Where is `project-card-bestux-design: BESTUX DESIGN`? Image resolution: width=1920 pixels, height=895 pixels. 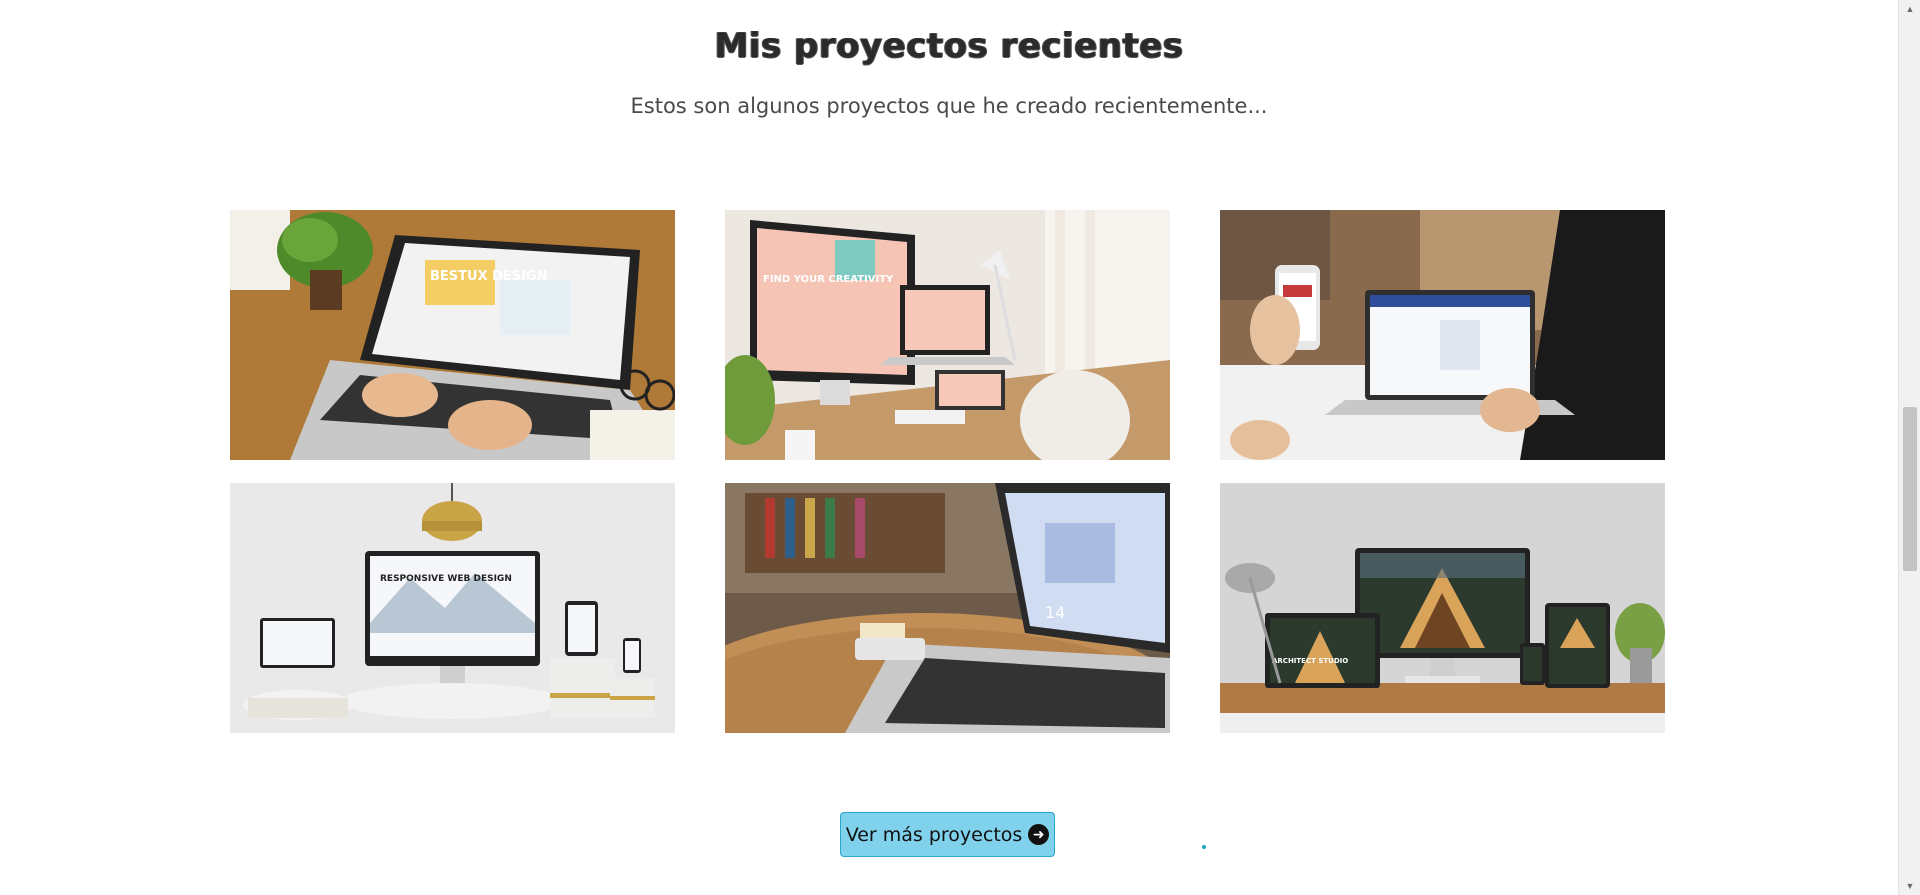 project-card-bestux-design: BESTUX DESIGN is located at coordinates (452, 335).